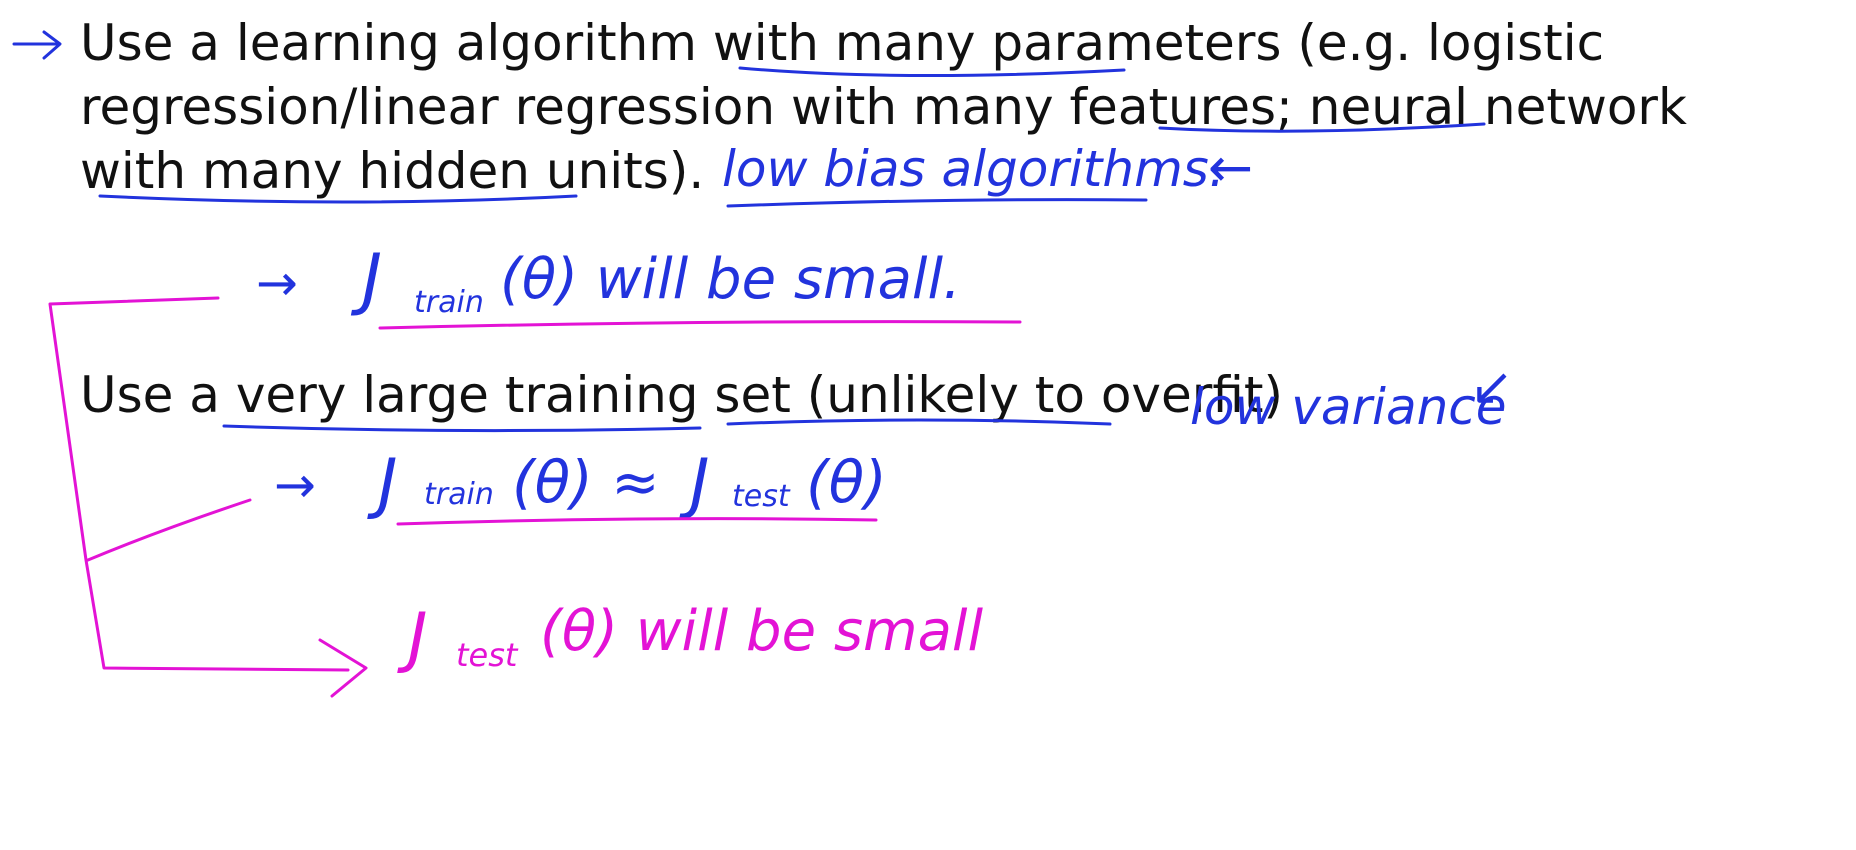 This screenshot has width=1856, height=850. I want to click on underline-approx, so click(637, 521).